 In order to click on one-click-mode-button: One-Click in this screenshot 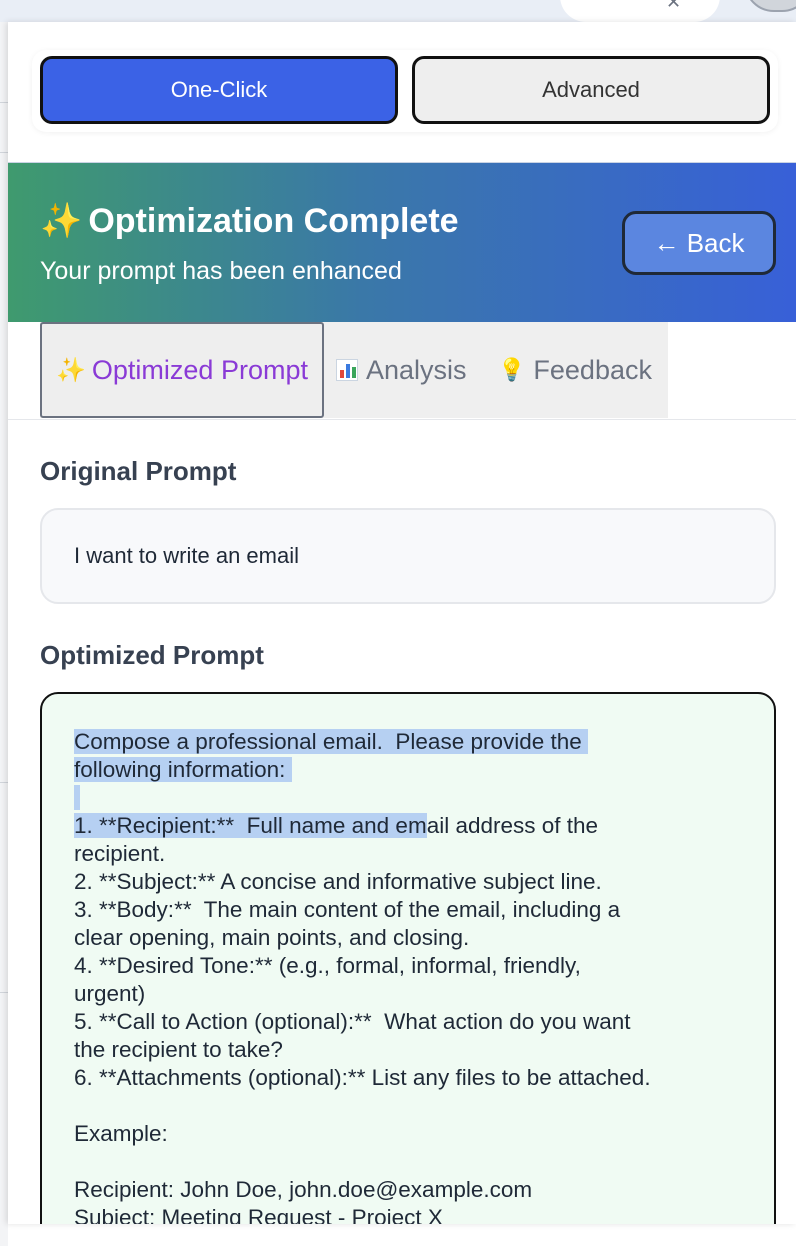, I will do `click(219, 90)`.